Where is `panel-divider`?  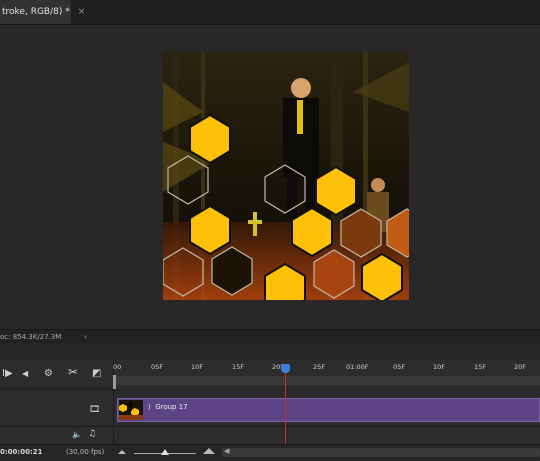
panel-divider is located at coordinates (270, 352).